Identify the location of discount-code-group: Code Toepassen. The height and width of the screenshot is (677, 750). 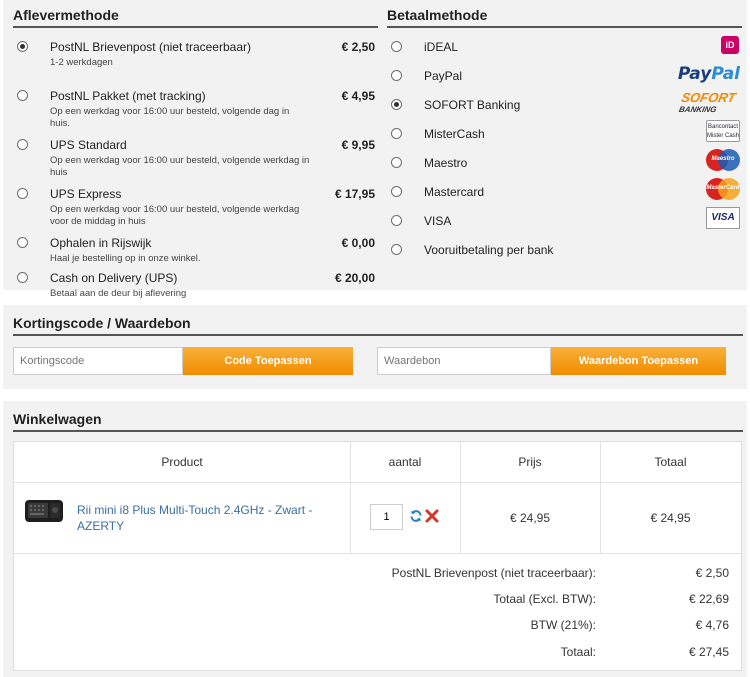
(183, 361).